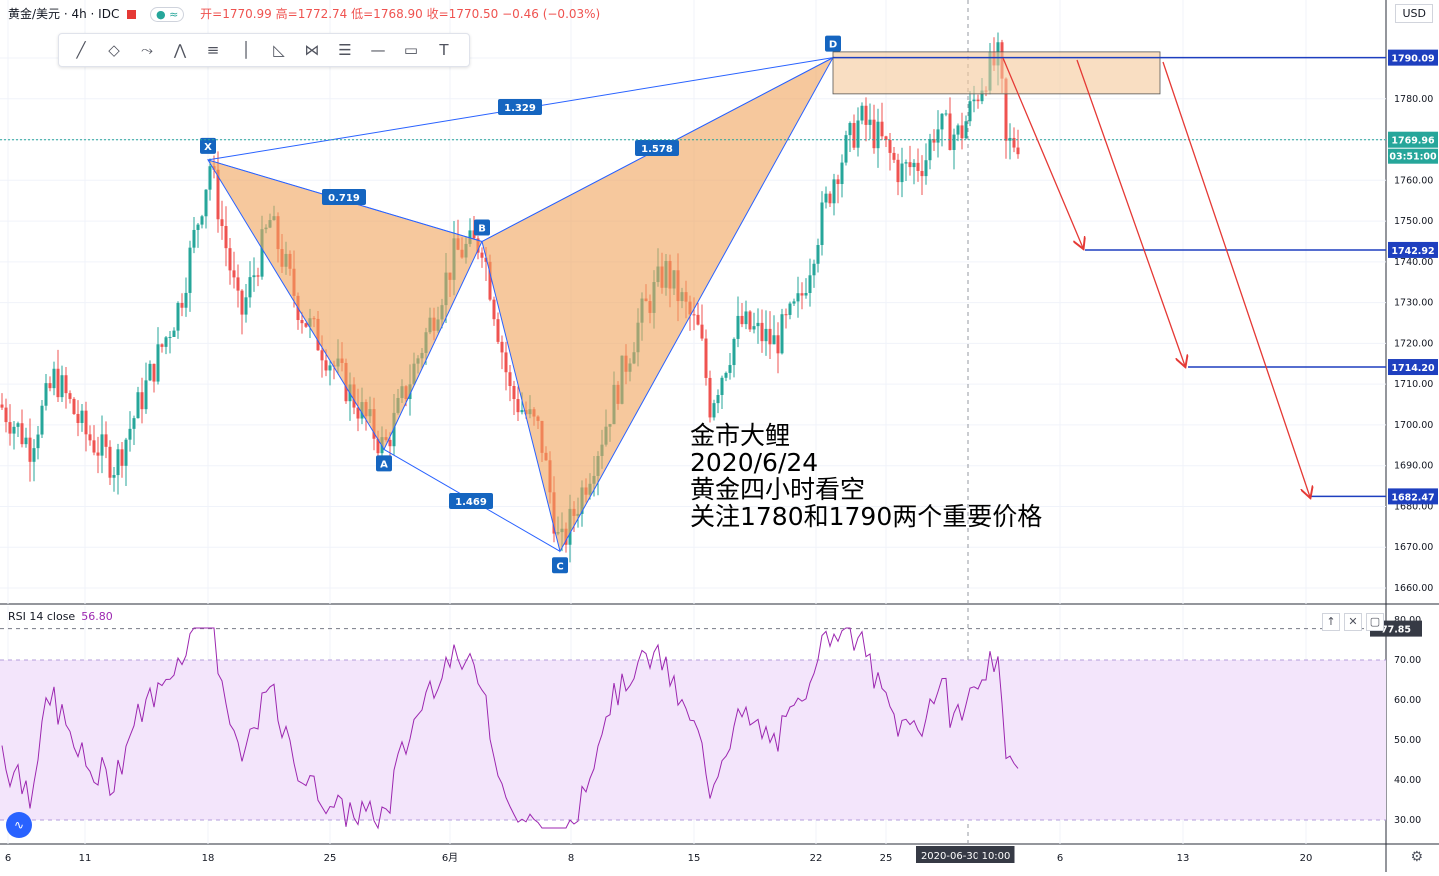 This screenshot has width=1439, height=876. Describe the element at coordinates (996, 856) in the screenshot. I see `crosshair-time-label: 10:00` at that location.